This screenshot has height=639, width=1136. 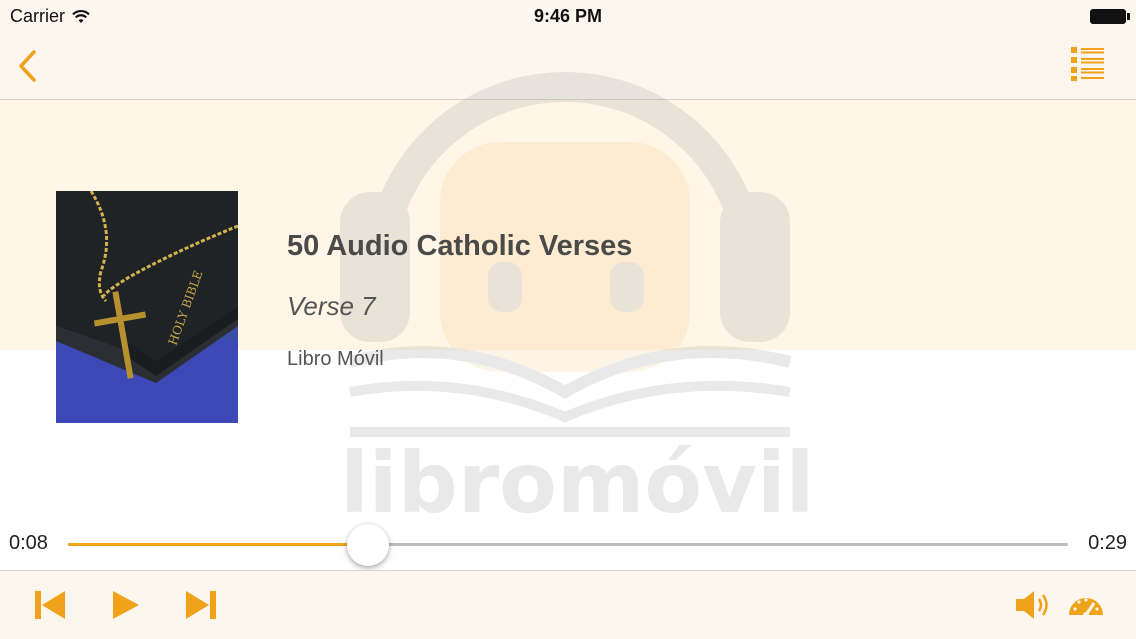 I want to click on author-name: Libro Móvil, so click(x=335, y=359).